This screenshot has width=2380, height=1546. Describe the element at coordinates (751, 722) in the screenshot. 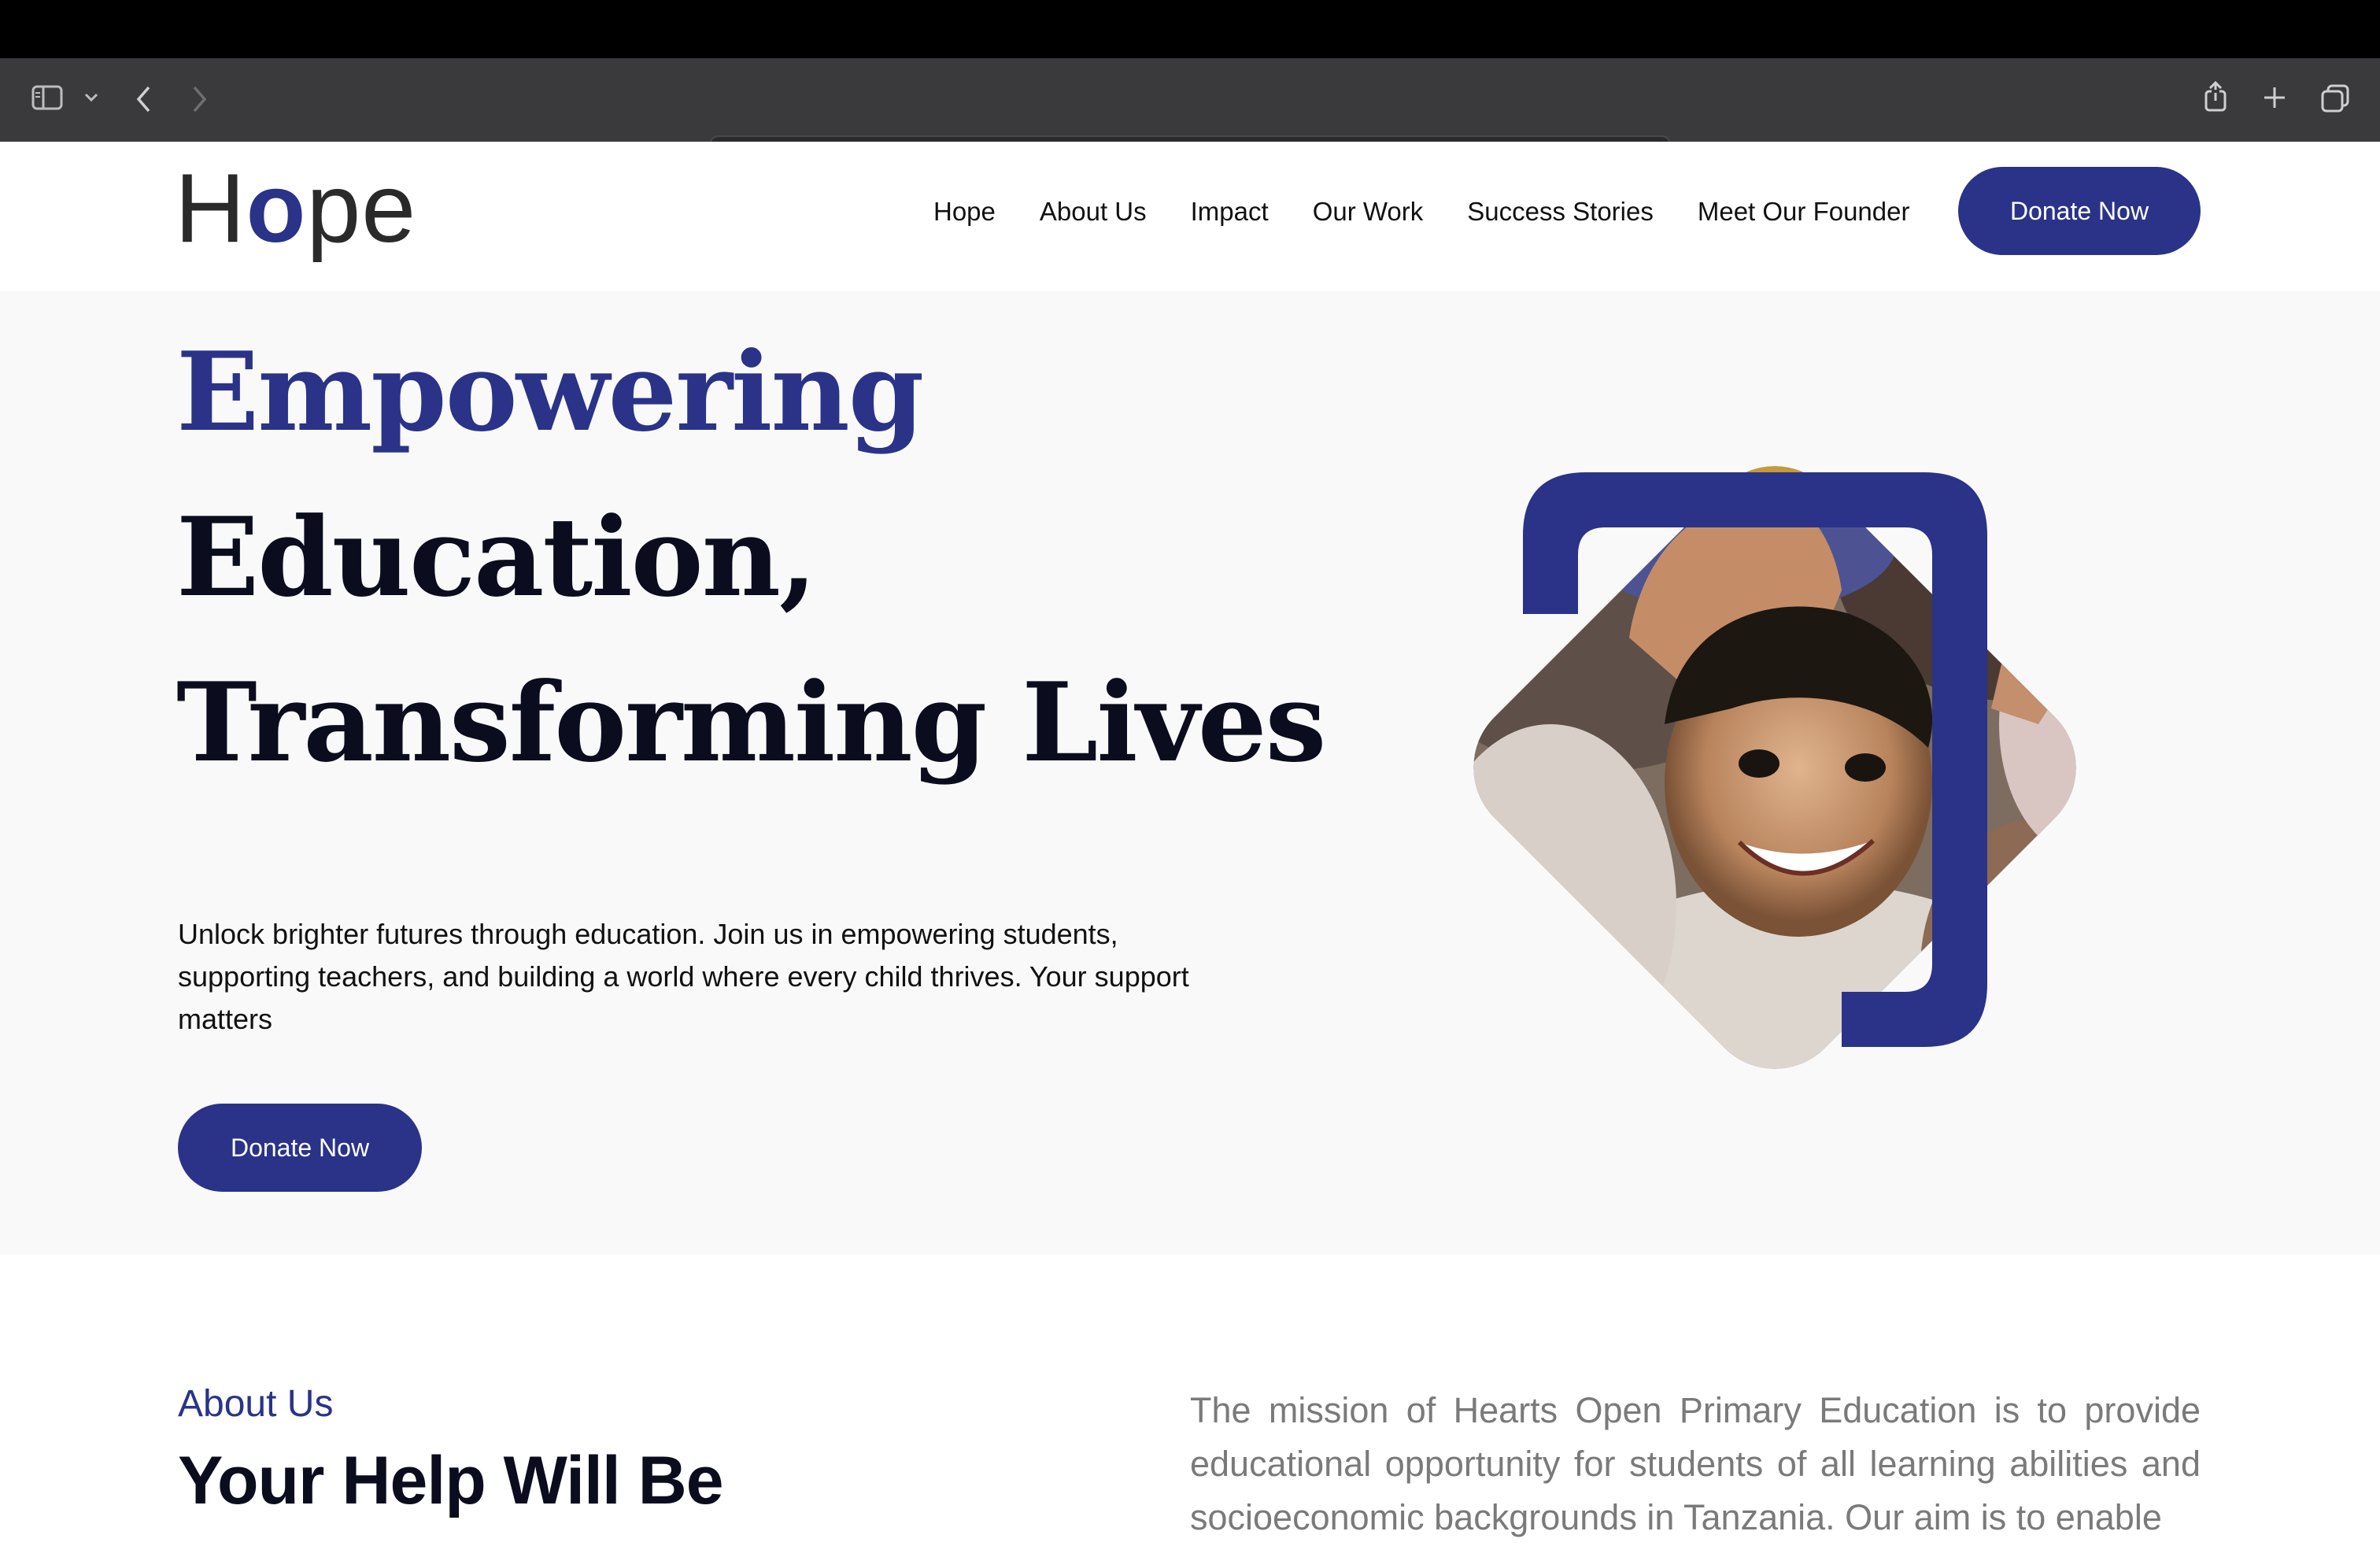

I see `hero-heading-line-3: Transforming Lives` at that location.